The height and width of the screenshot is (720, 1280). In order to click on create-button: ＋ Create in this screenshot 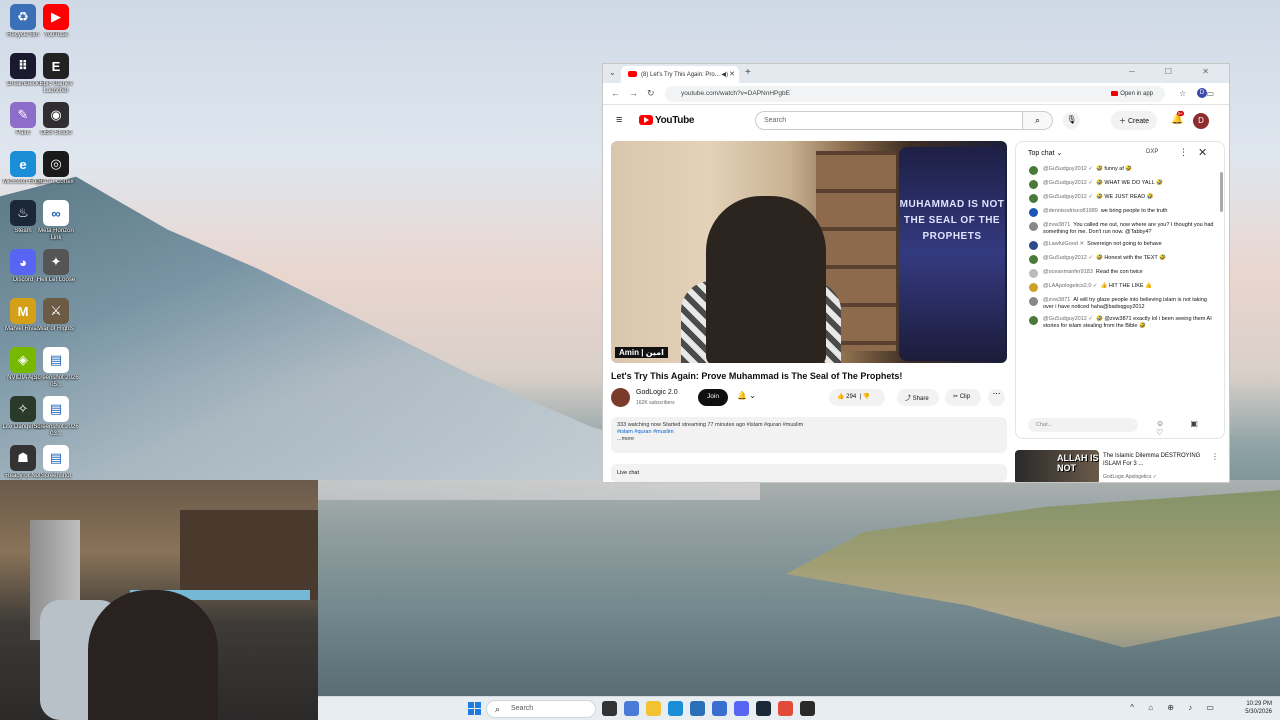, I will do `click(1134, 120)`.